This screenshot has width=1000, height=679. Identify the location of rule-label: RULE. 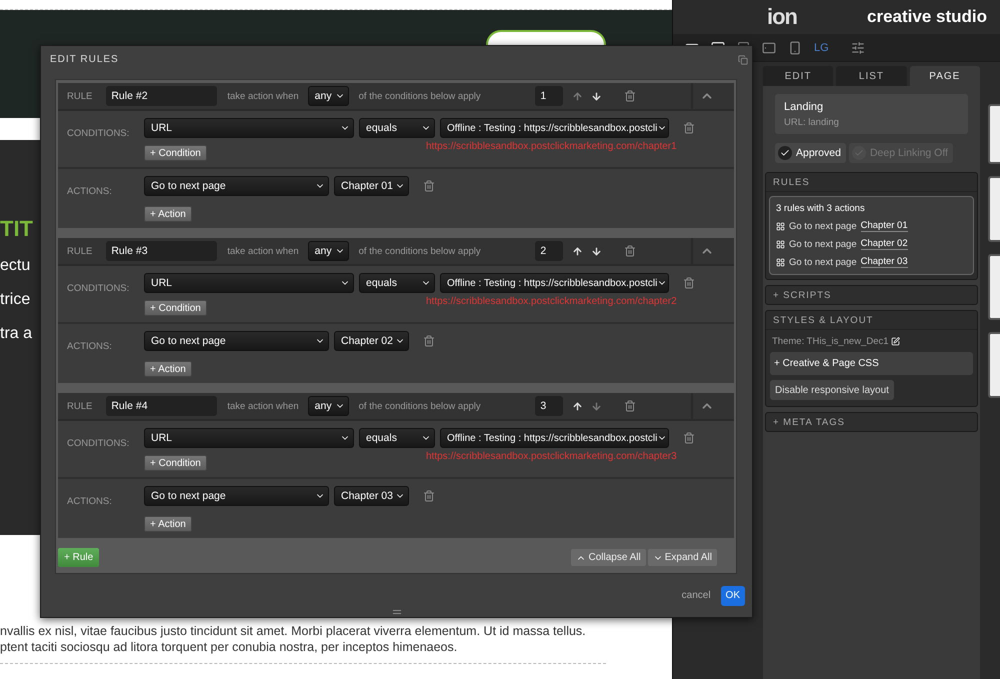
(79, 96).